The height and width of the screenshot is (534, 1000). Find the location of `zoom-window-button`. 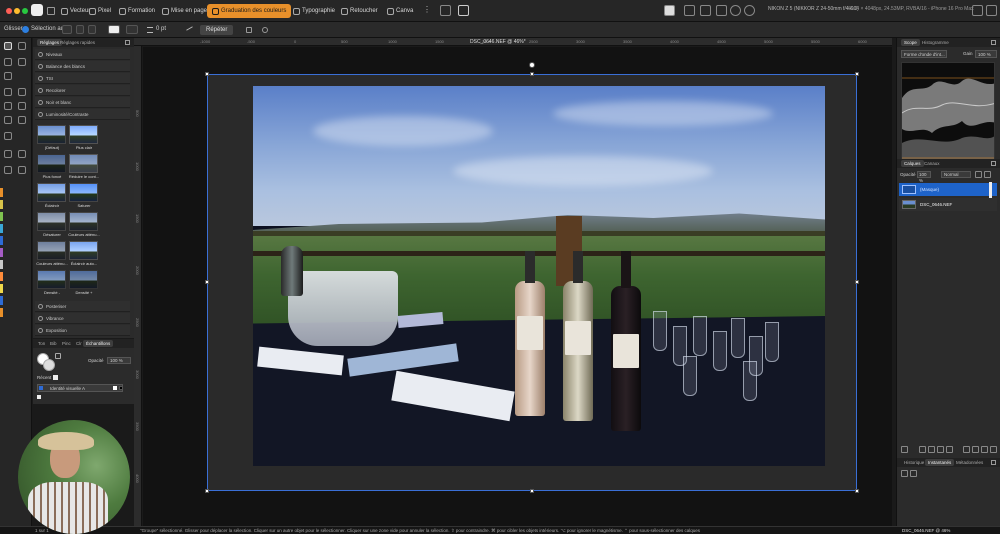

zoom-window-button is located at coordinates (25, 11).